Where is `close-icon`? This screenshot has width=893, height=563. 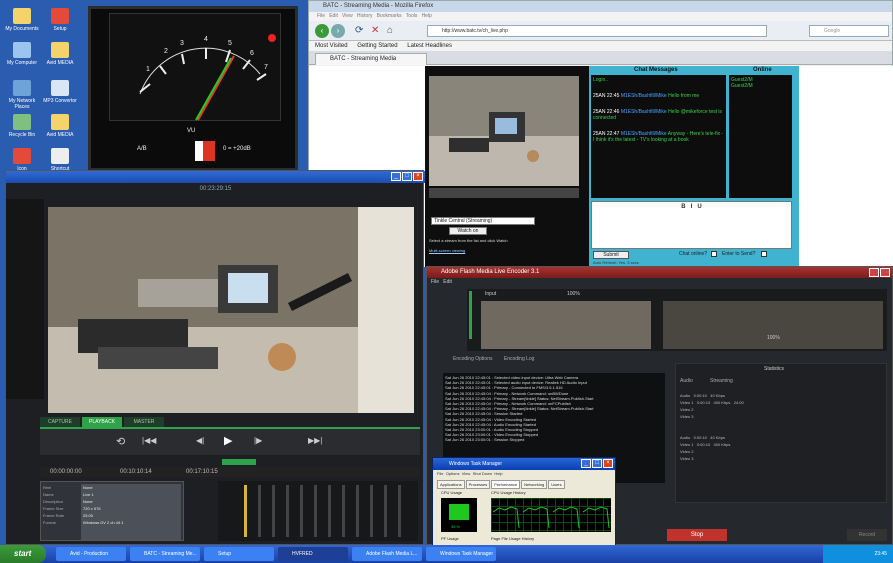
close-icon is located at coordinates (885, 272).